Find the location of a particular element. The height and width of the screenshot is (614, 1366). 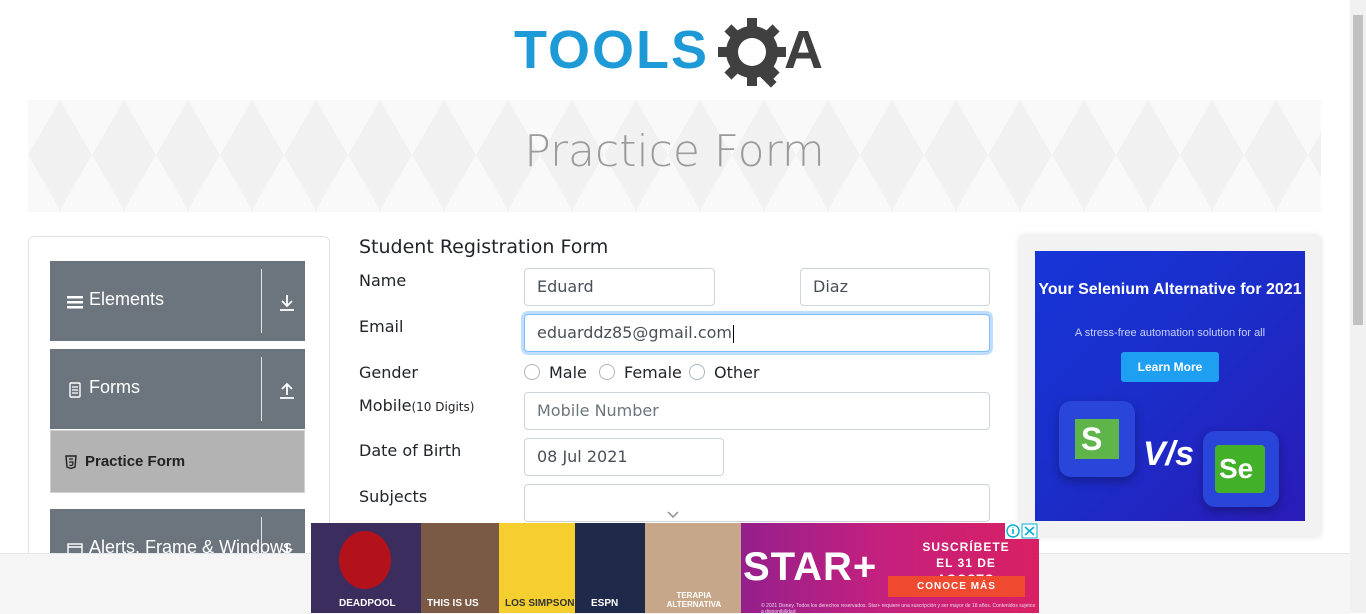

sidebar-group-label: Elements is located at coordinates (127, 299).